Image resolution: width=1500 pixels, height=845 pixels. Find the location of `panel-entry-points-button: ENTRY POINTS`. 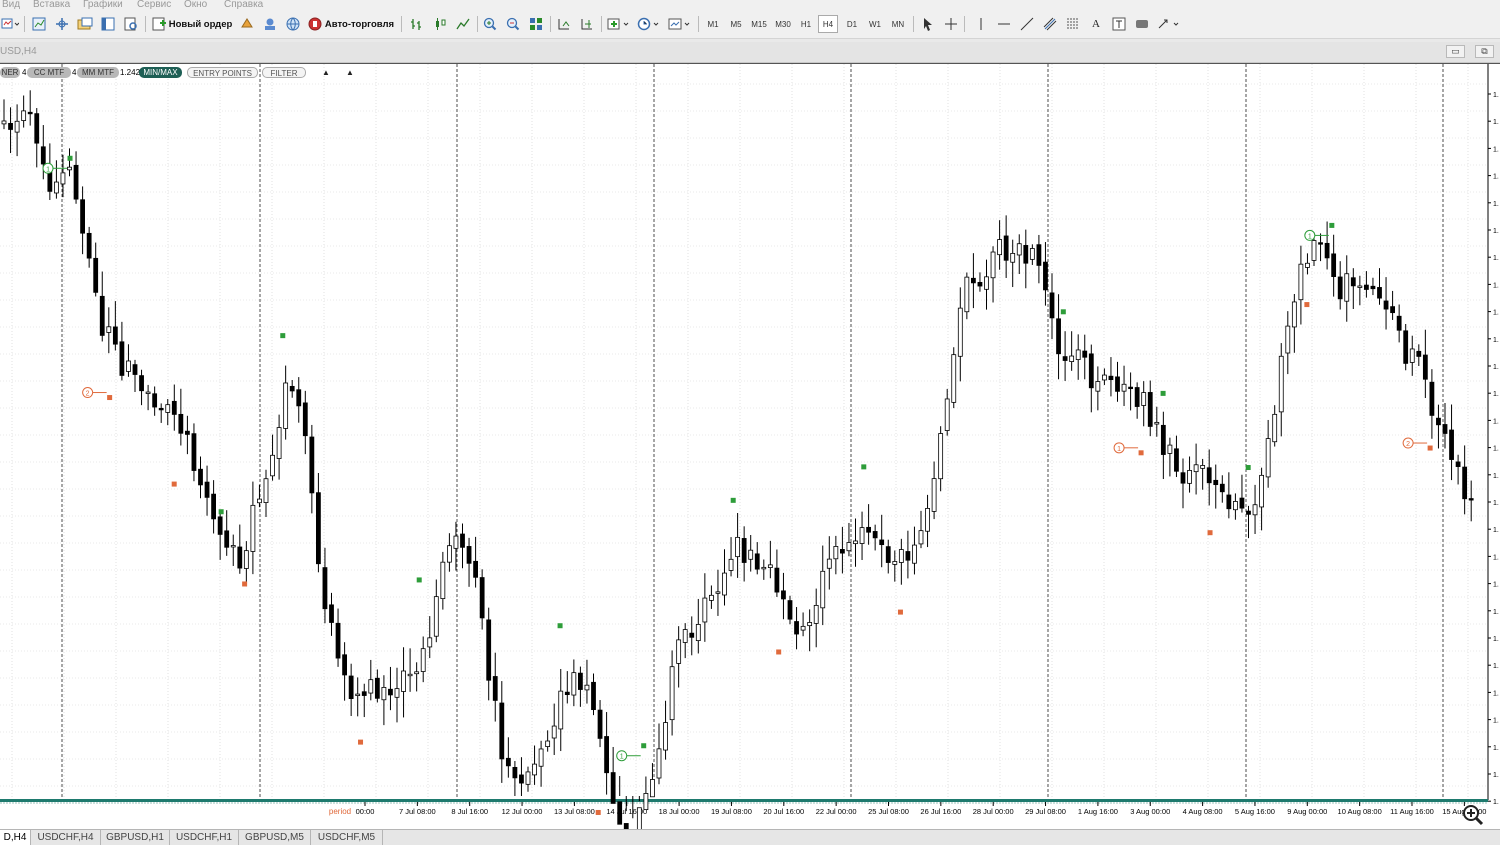

panel-entry-points-button: ENTRY POINTS is located at coordinates (222, 72).